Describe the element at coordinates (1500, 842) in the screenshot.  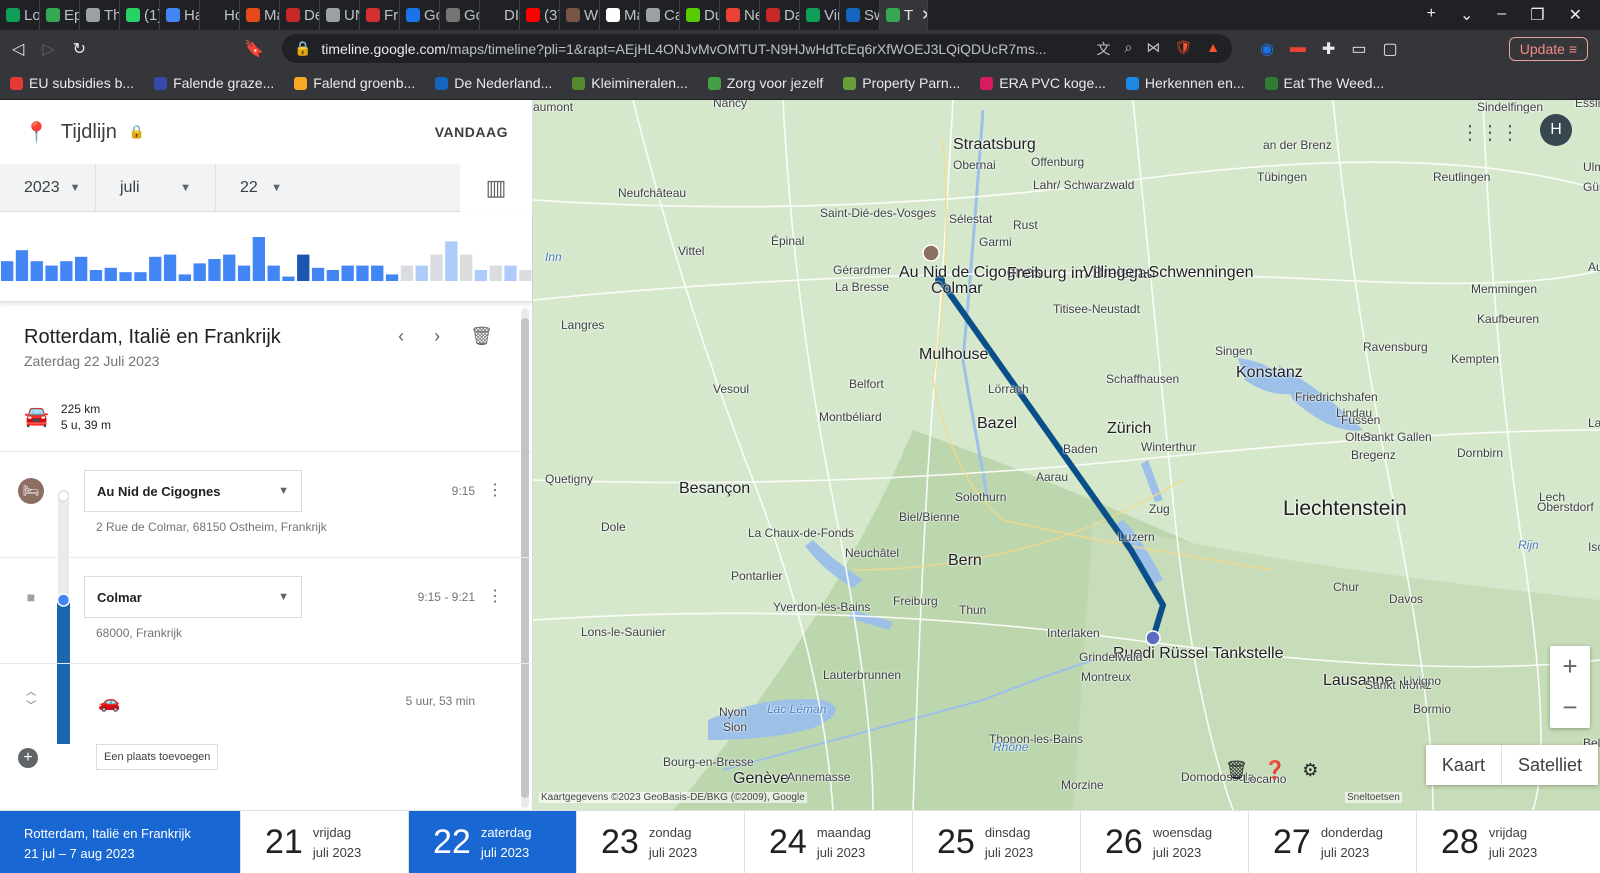
I see `day-card: 28 vrijdag juli 2023` at that location.